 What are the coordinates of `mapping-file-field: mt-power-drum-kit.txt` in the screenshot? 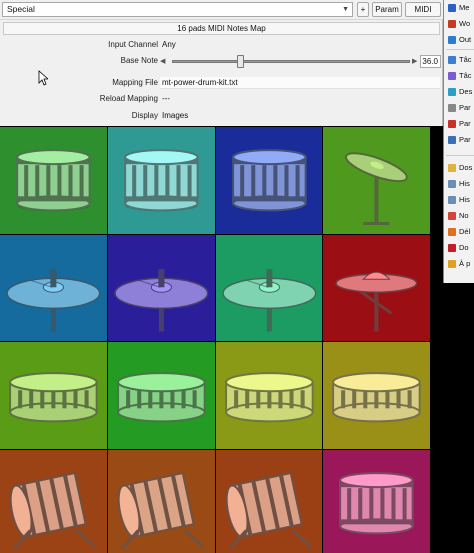 It's located at (300, 83).